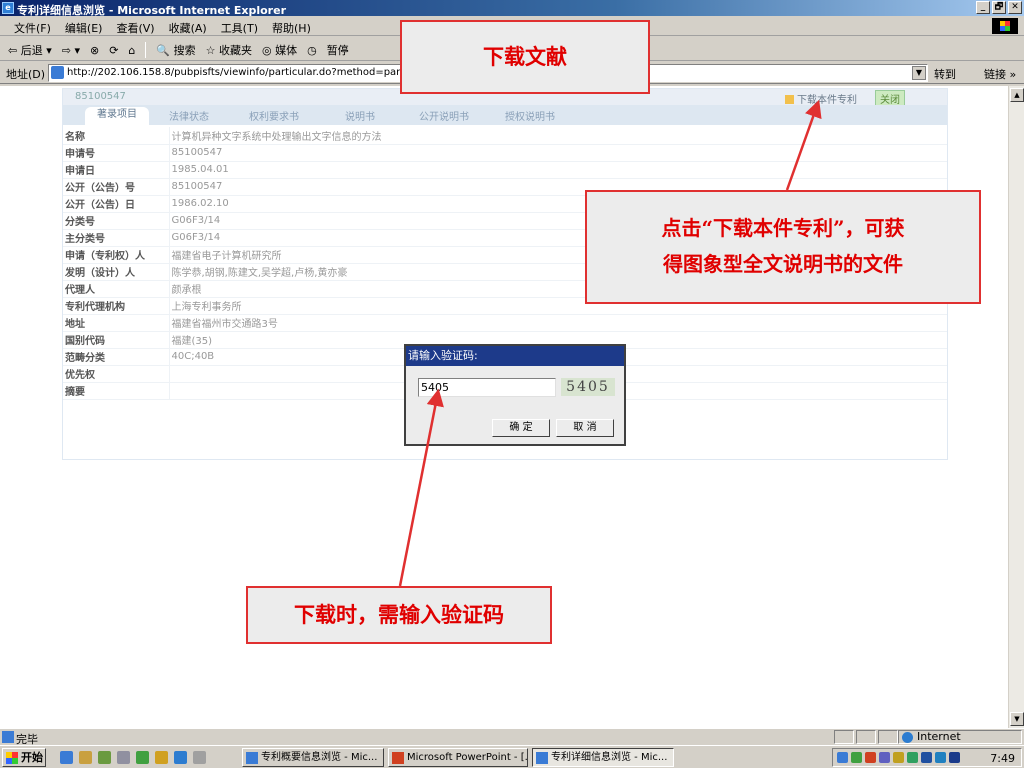 This screenshot has width=1024, height=768. I want to click on field-value: 福建省福州市交通路3号, so click(557, 323).